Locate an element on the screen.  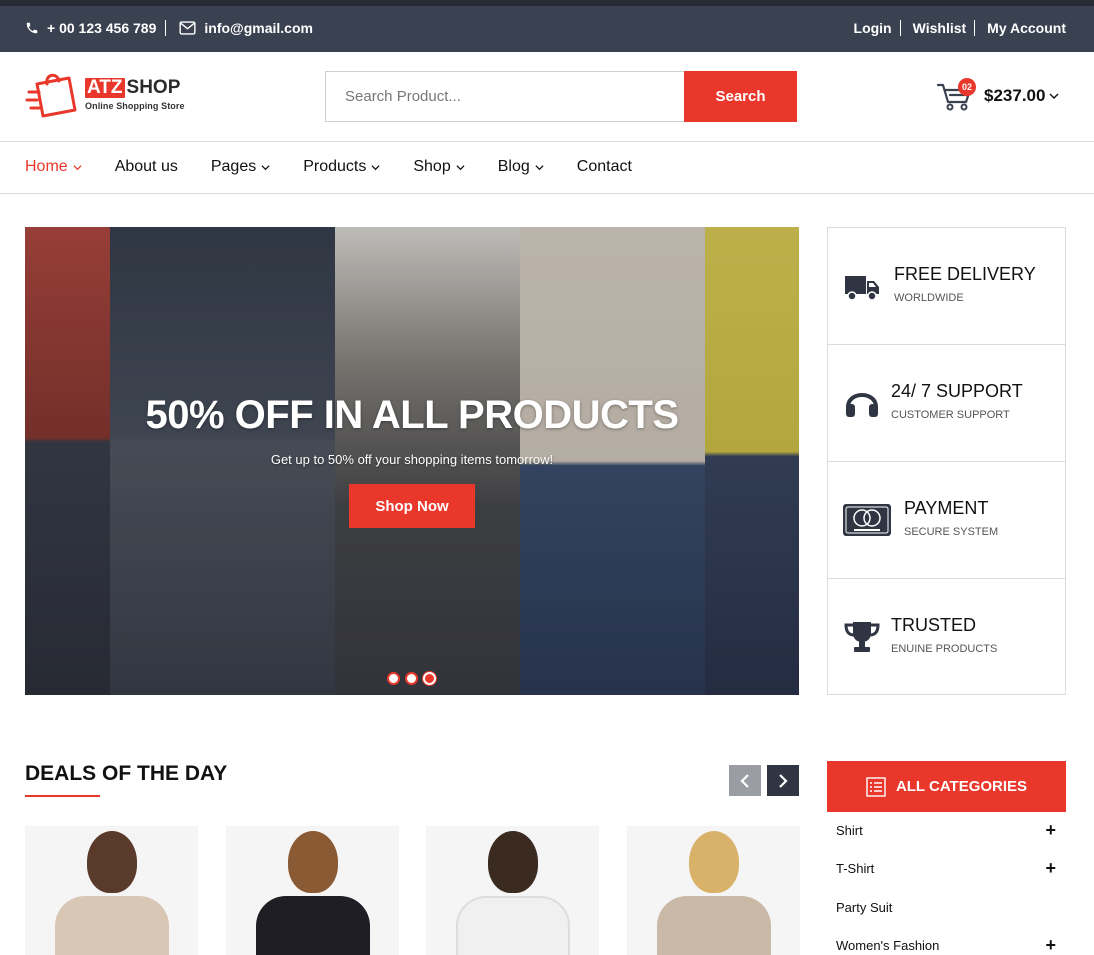
chevron-left-icon is located at coordinates (744, 780).